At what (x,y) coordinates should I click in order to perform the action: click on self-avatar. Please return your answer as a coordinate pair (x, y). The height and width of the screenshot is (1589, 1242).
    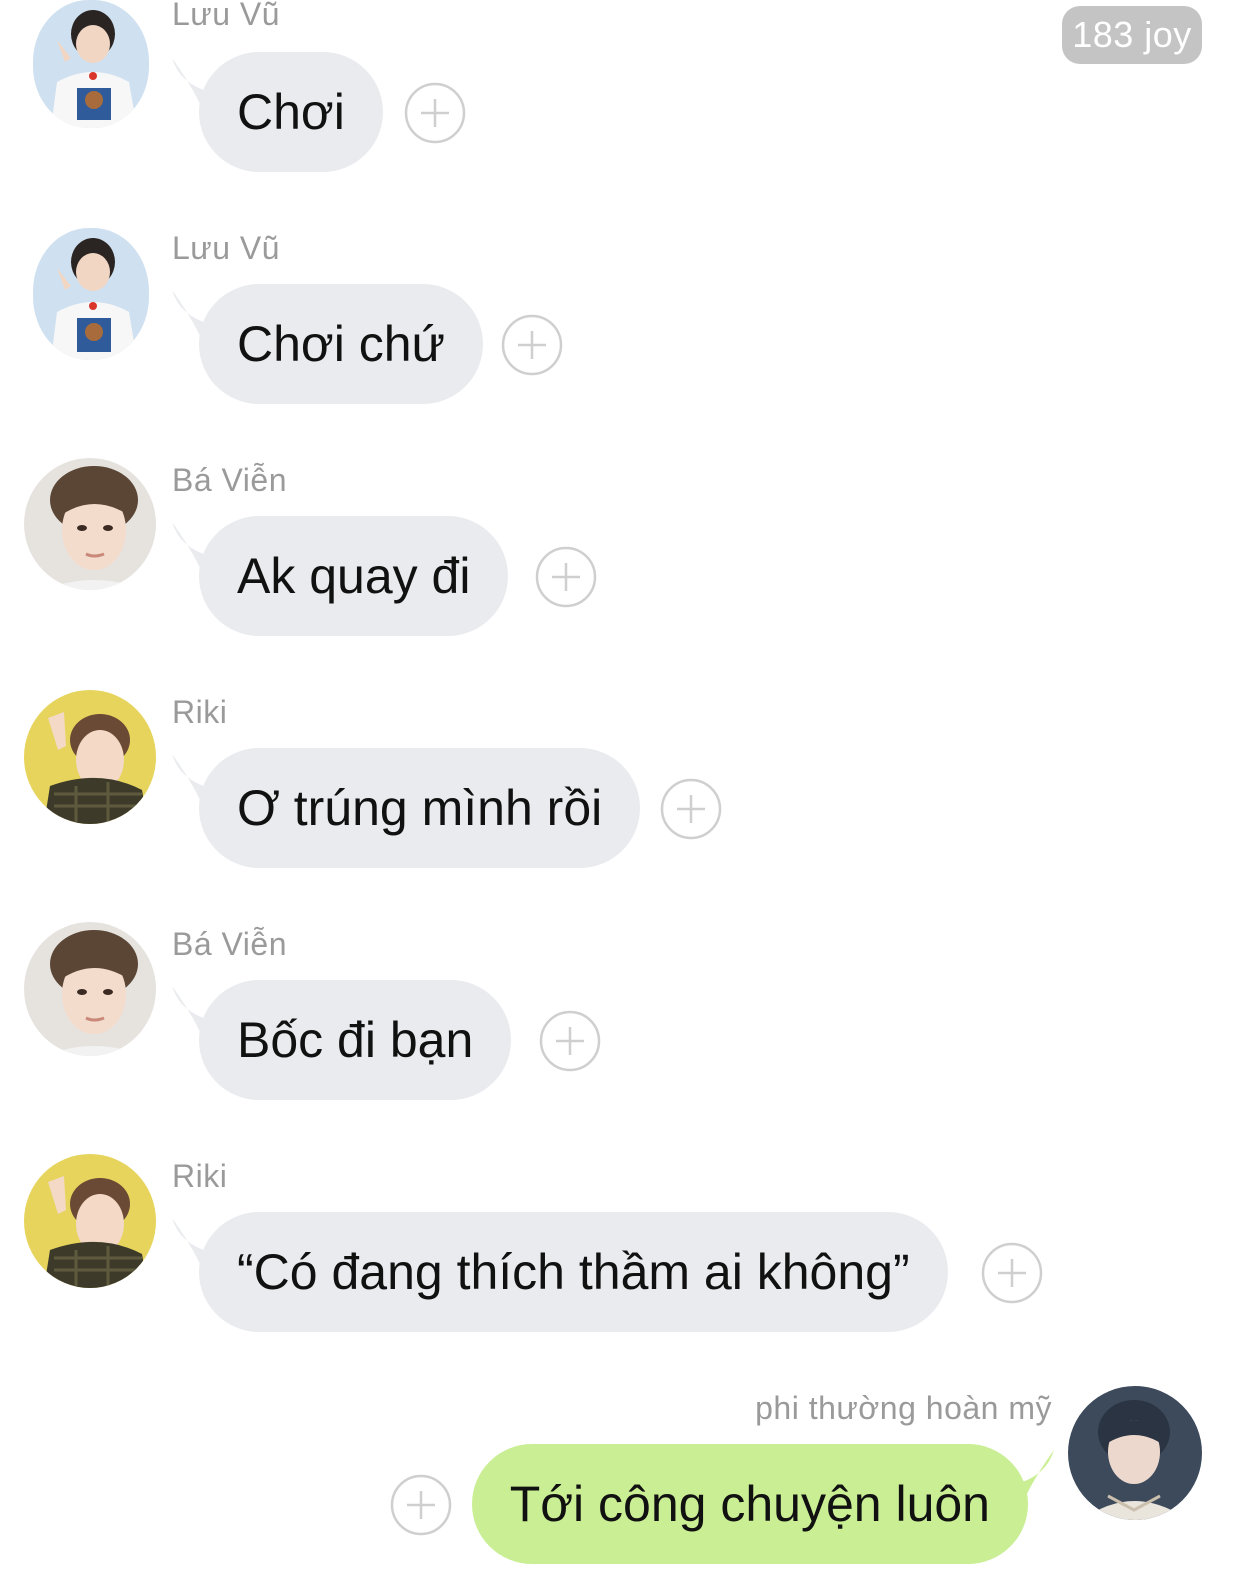
    Looking at the image, I should click on (1135, 1453).